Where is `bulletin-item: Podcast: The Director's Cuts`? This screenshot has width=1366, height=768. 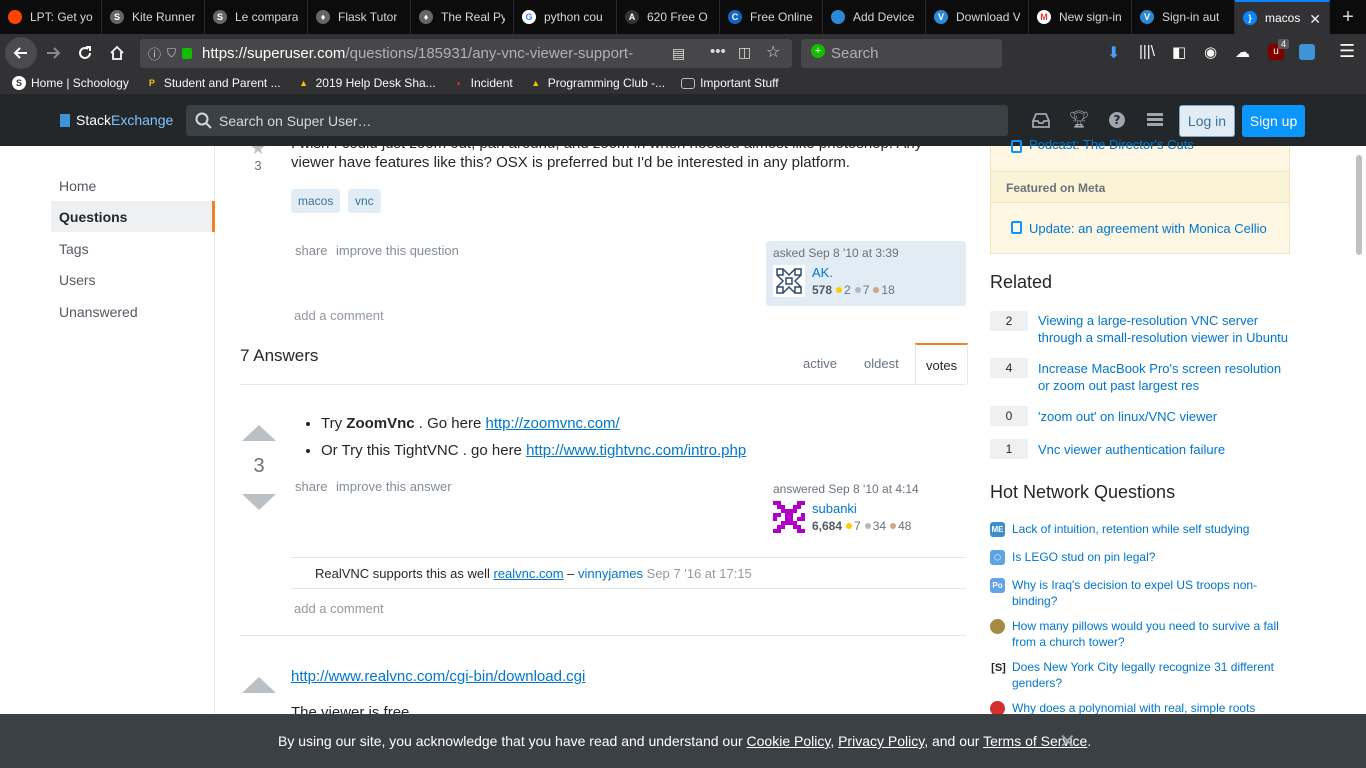
bulletin-item: Podcast: The Director's Cuts is located at coordinates (1111, 144).